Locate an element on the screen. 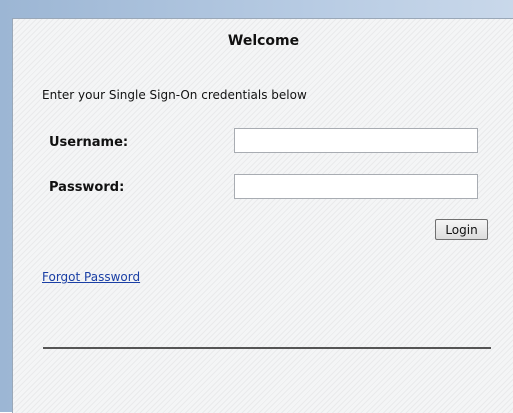 The height and width of the screenshot is (413, 513). username-input is located at coordinates (356, 140).